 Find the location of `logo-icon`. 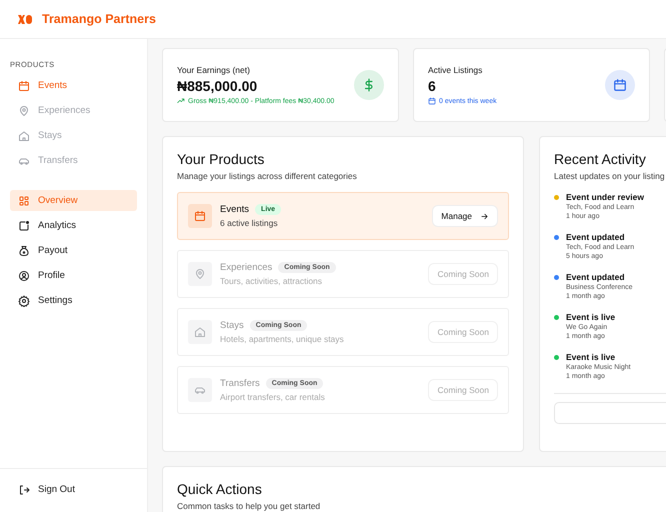

logo-icon is located at coordinates (25, 19).